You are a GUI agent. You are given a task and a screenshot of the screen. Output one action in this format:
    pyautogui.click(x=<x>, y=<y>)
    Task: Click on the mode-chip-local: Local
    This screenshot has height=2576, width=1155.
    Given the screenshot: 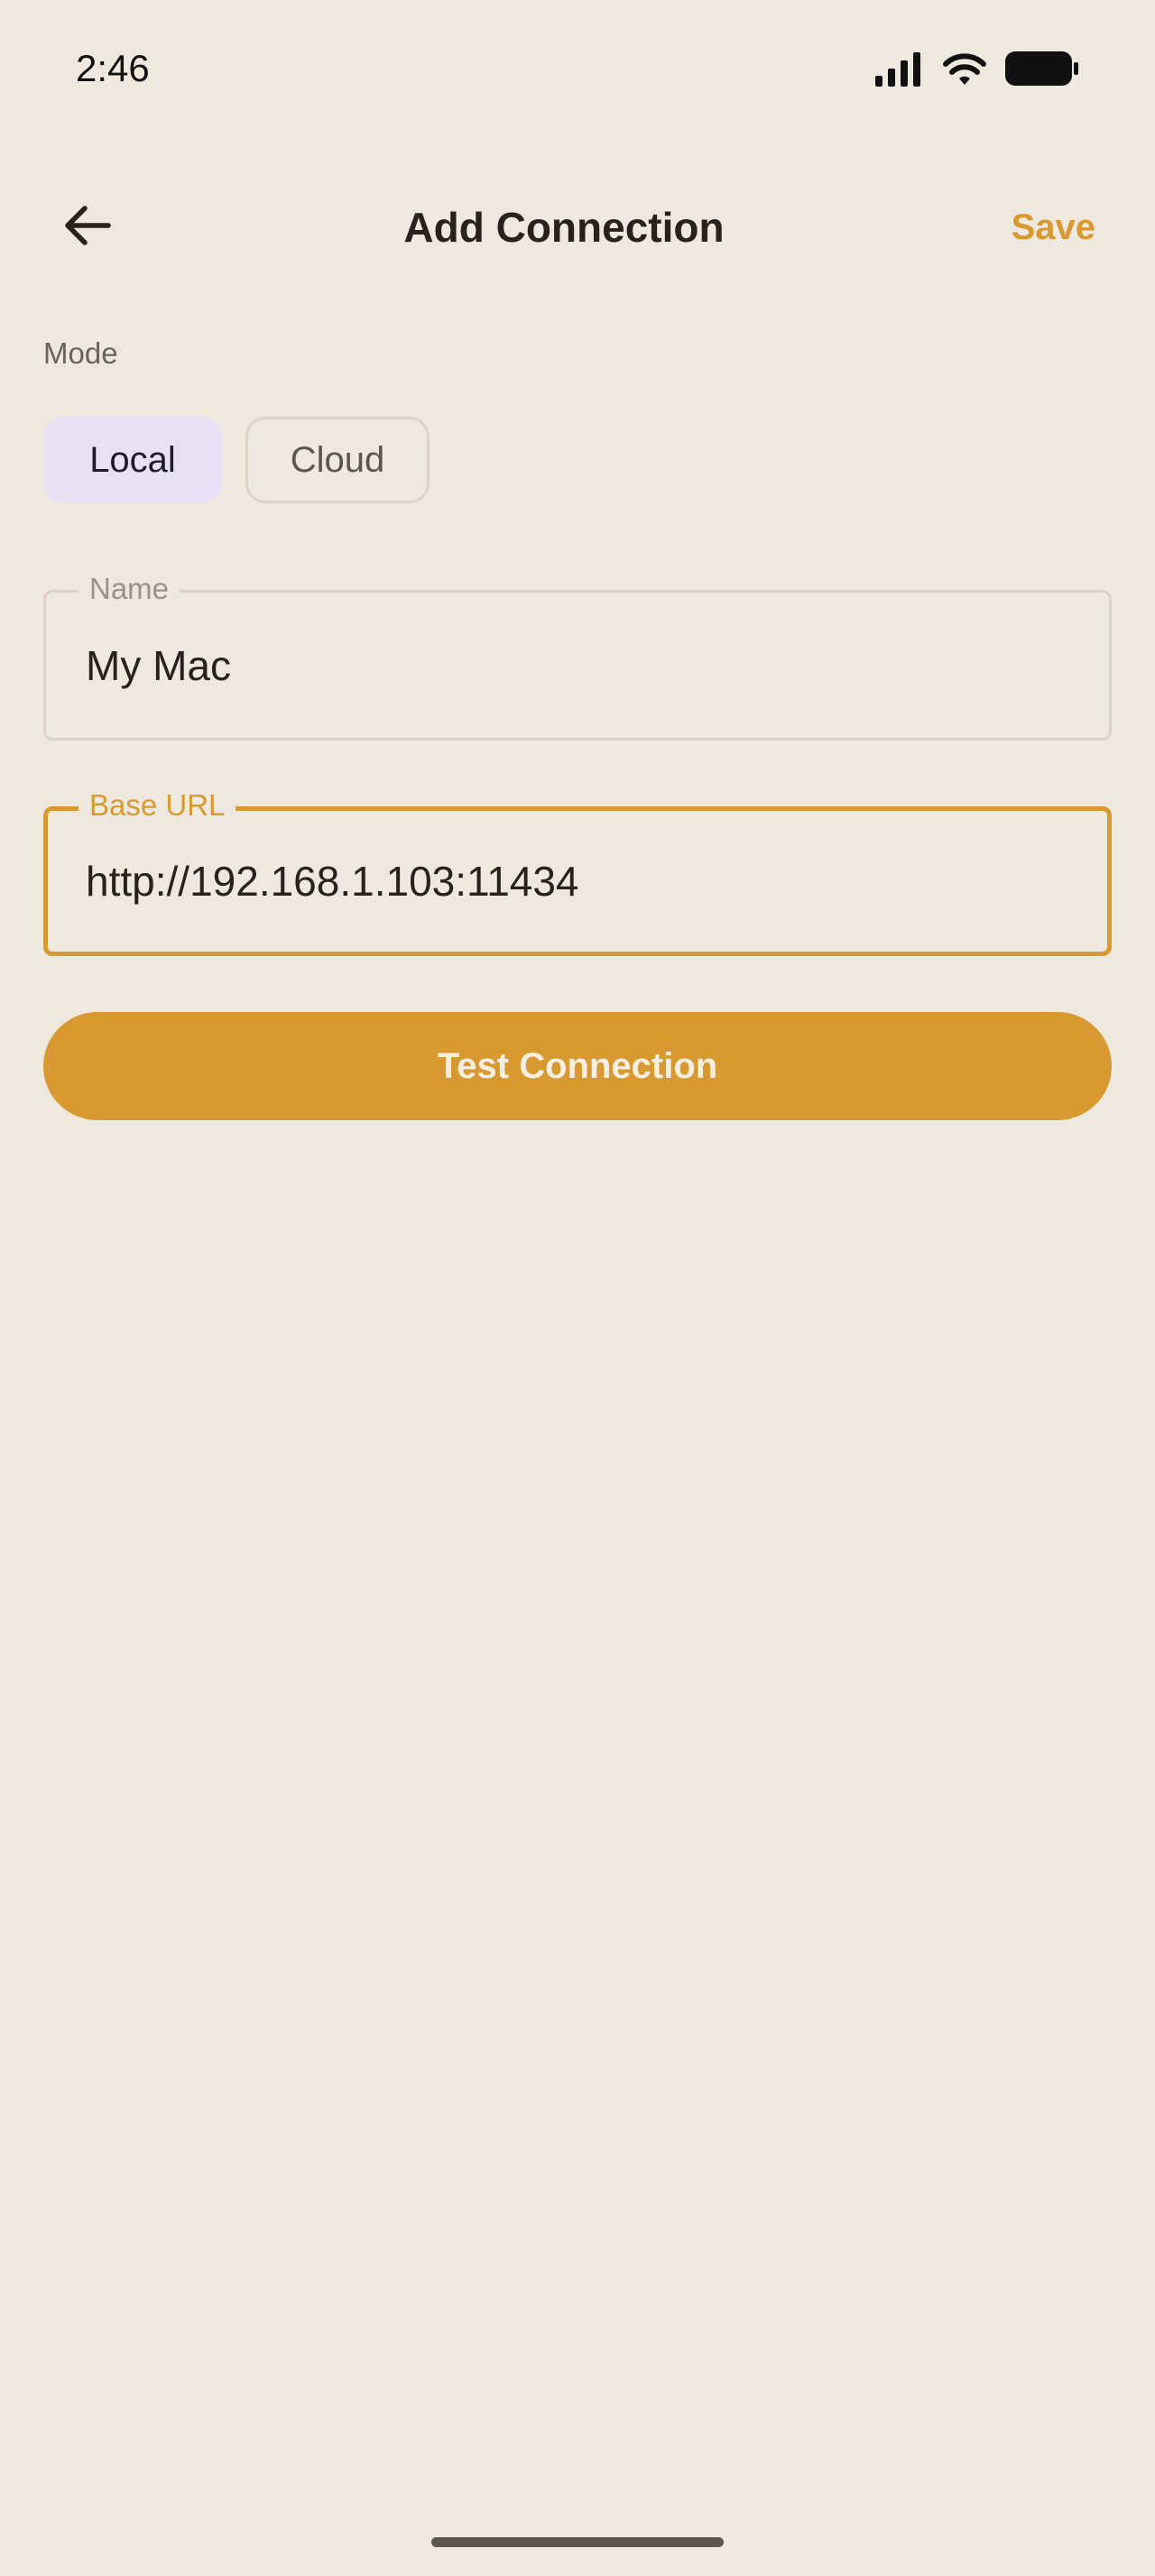 What is the action you would take?
    pyautogui.click(x=132, y=460)
    